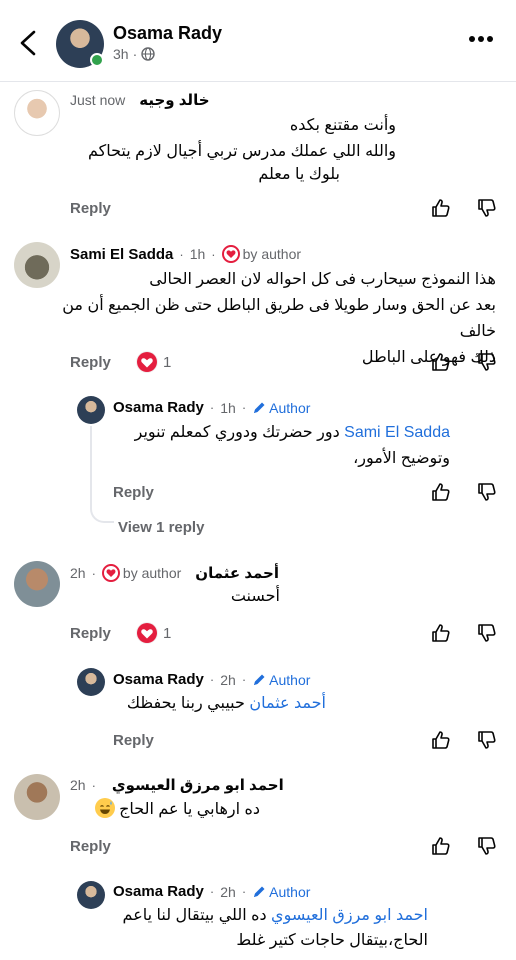  I want to click on comment-header: 2h · احمد ابو مرزق العيسوي, so click(177, 785).